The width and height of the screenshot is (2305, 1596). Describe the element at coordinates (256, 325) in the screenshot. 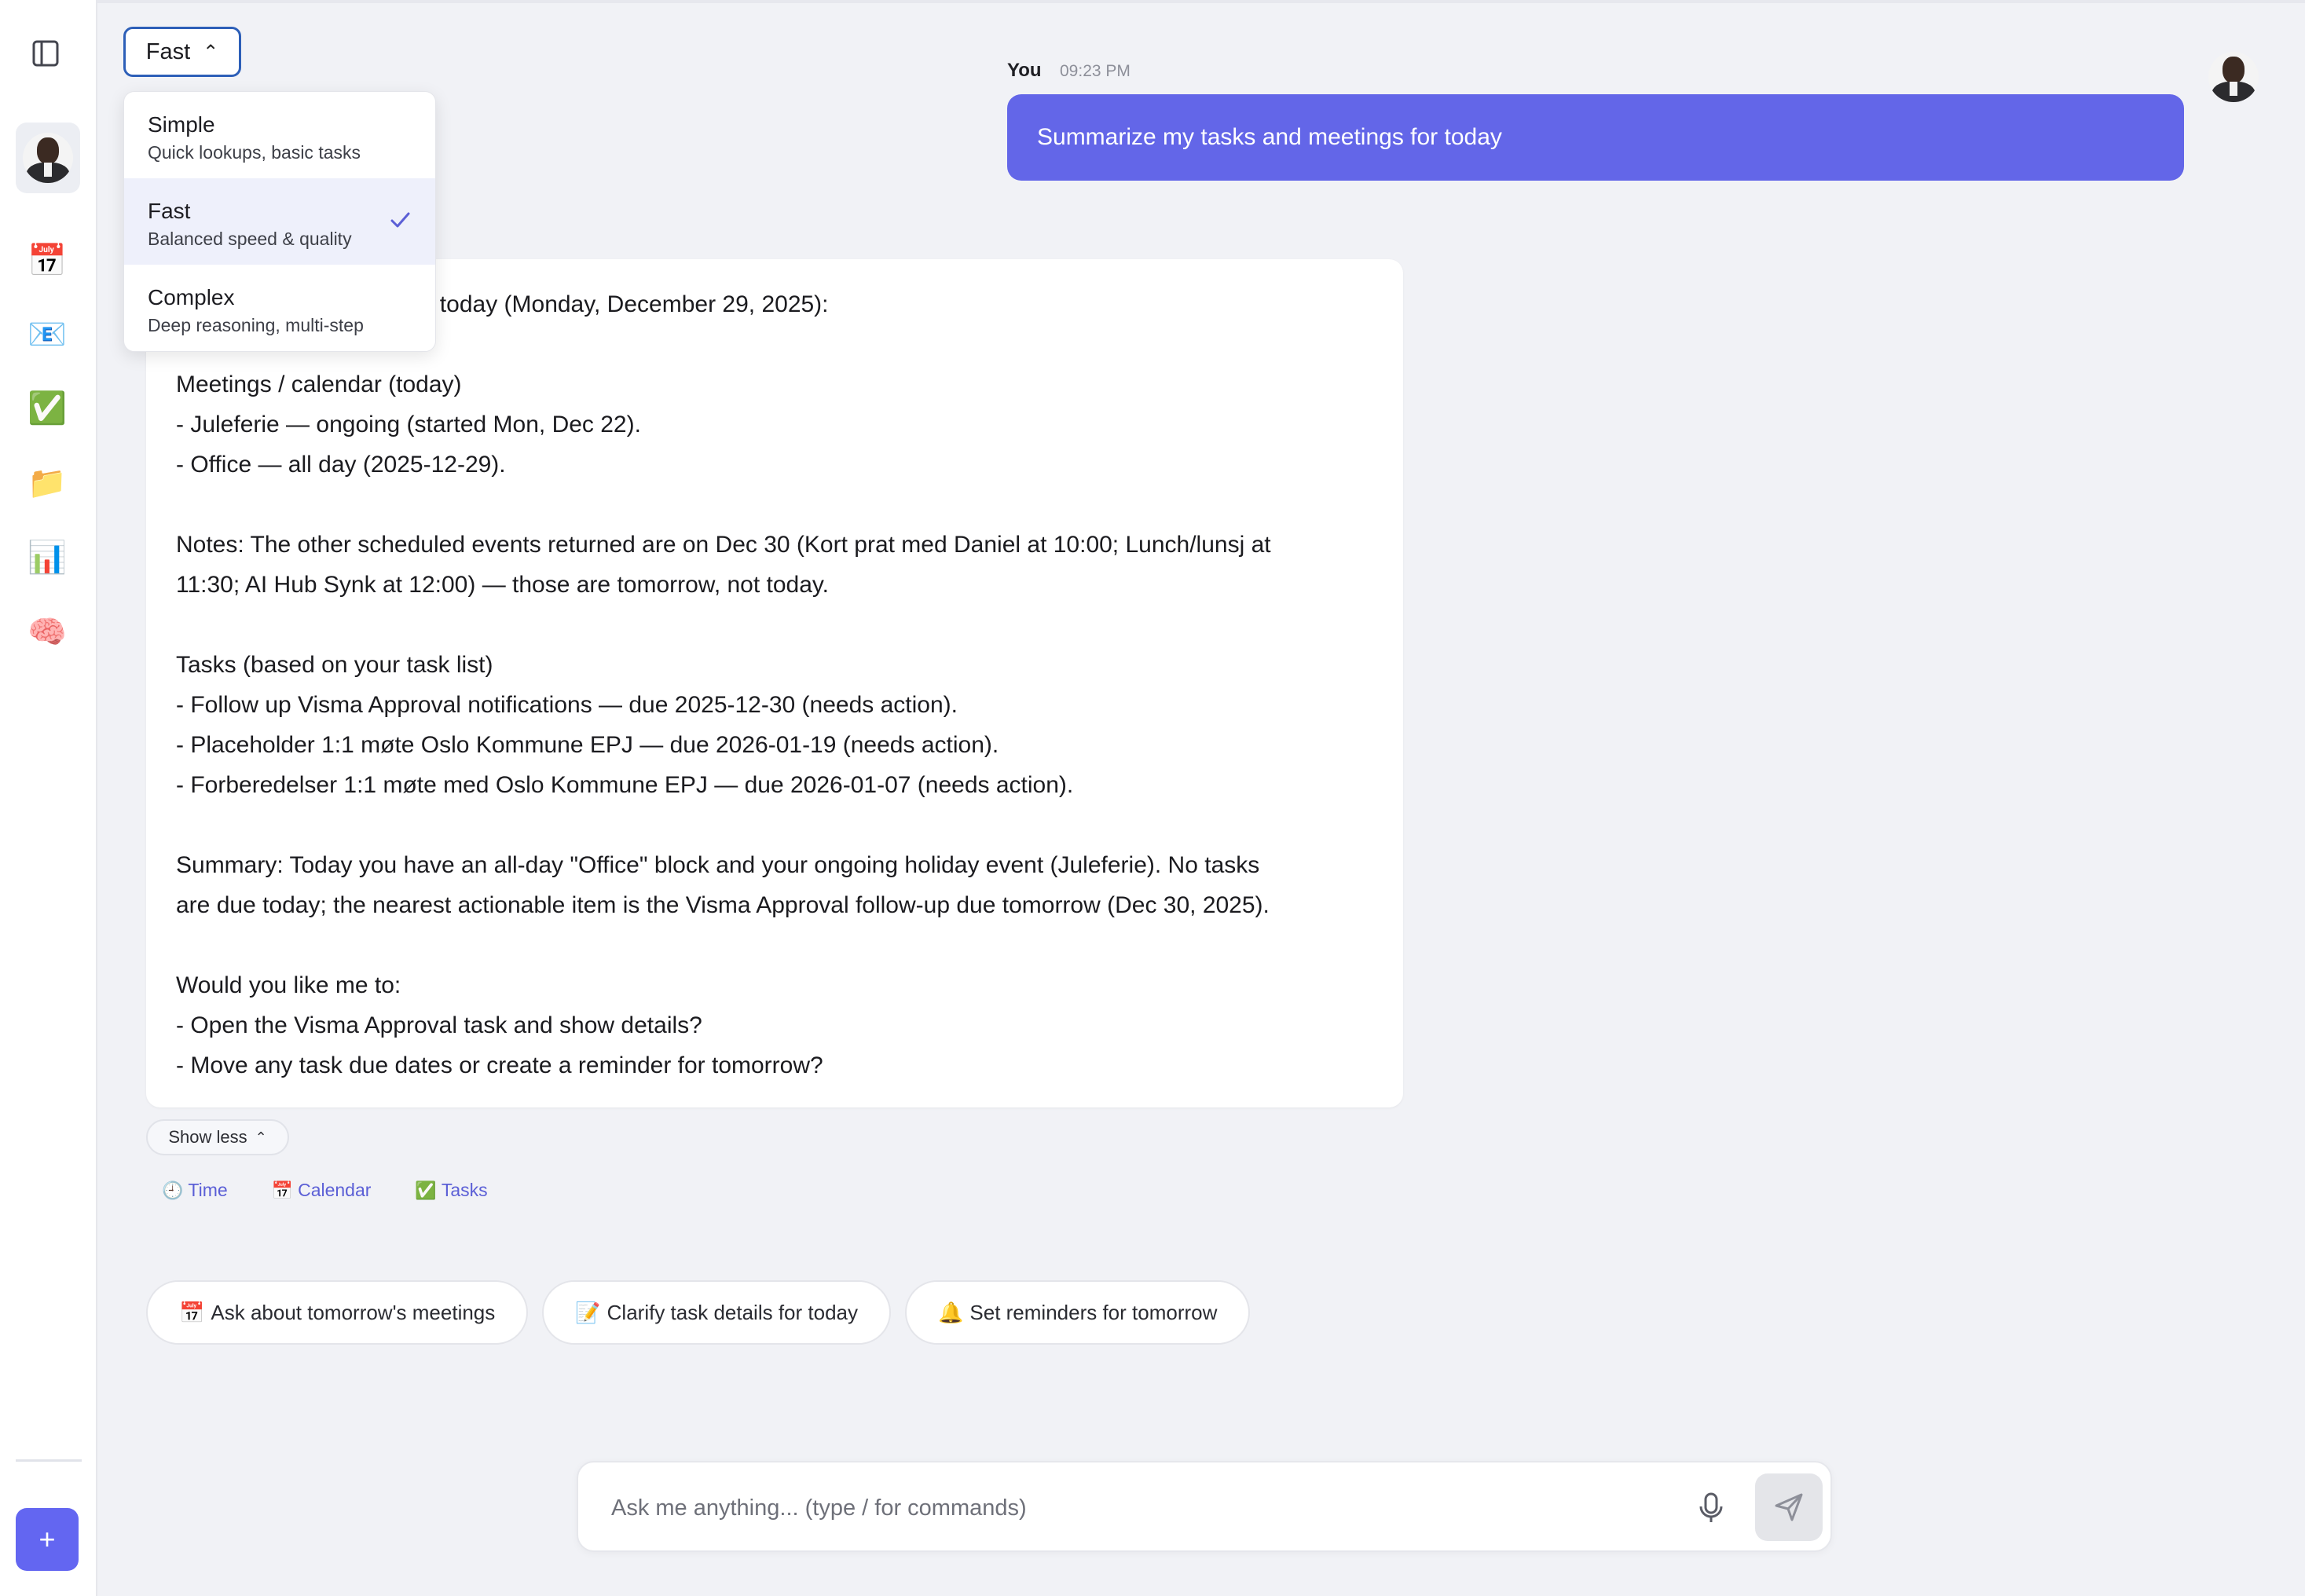

I see `model-option-desc: Deep reasoning, multi-step` at that location.